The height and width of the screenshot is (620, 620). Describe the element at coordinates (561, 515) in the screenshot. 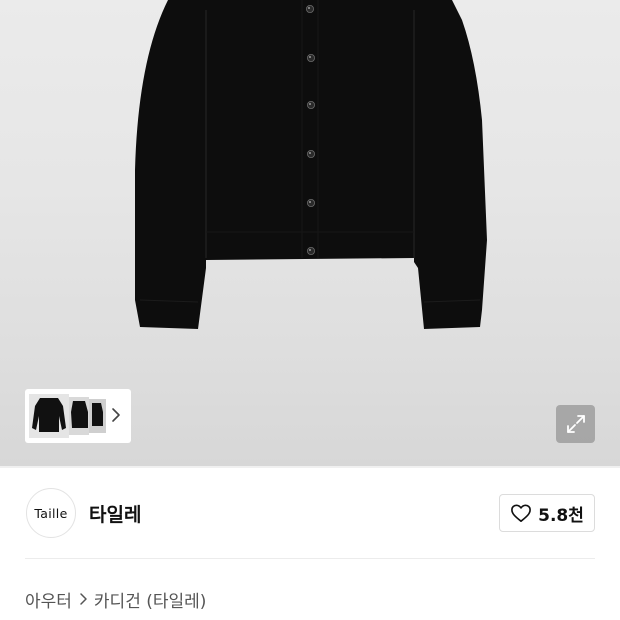

I see `like-count: 5.8천` at that location.